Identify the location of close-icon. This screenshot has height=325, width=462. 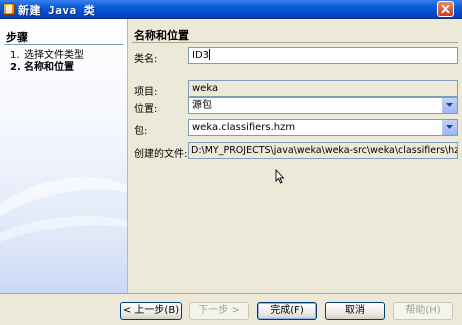
(445, 9).